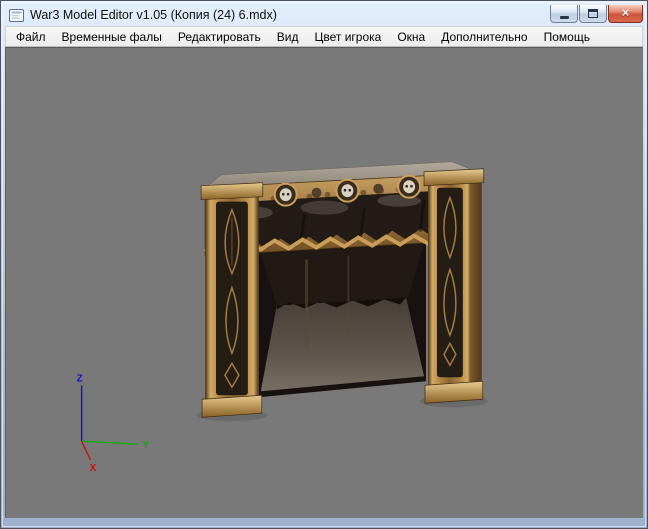  I want to click on z-axis-label: Z, so click(80, 378).